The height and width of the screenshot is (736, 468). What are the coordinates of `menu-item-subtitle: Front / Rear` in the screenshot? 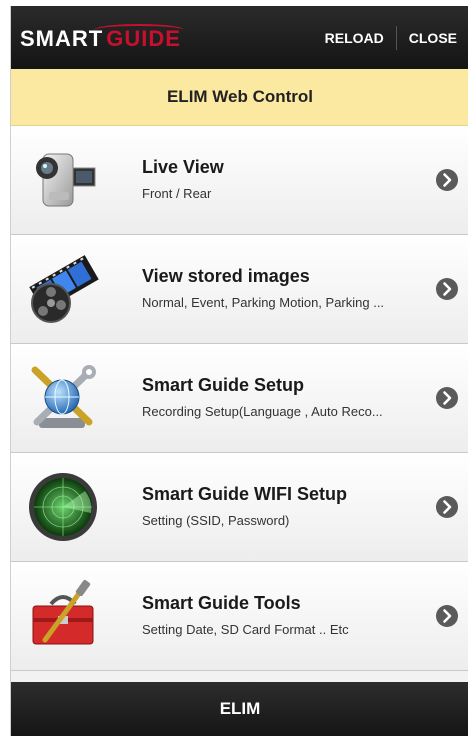 It's located at (177, 193).